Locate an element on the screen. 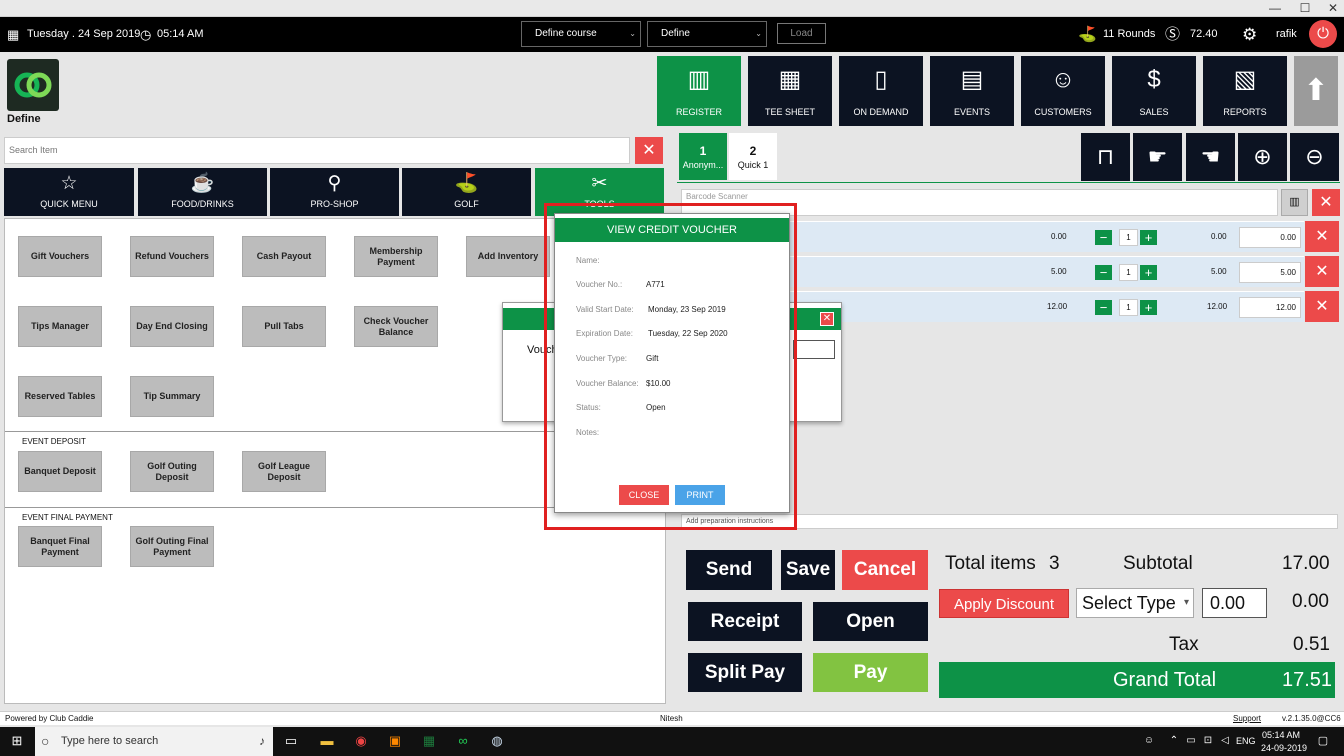  tip-summary-button: Tip Summary is located at coordinates (172, 396).